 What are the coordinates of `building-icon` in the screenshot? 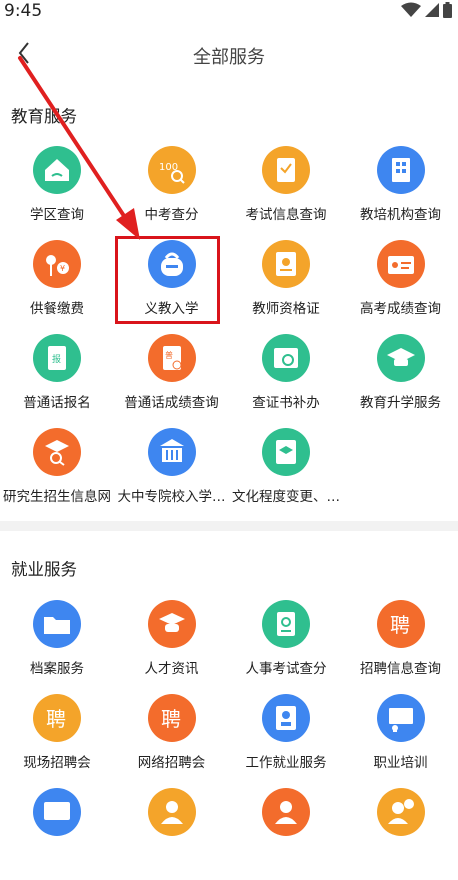 It's located at (401, 170).